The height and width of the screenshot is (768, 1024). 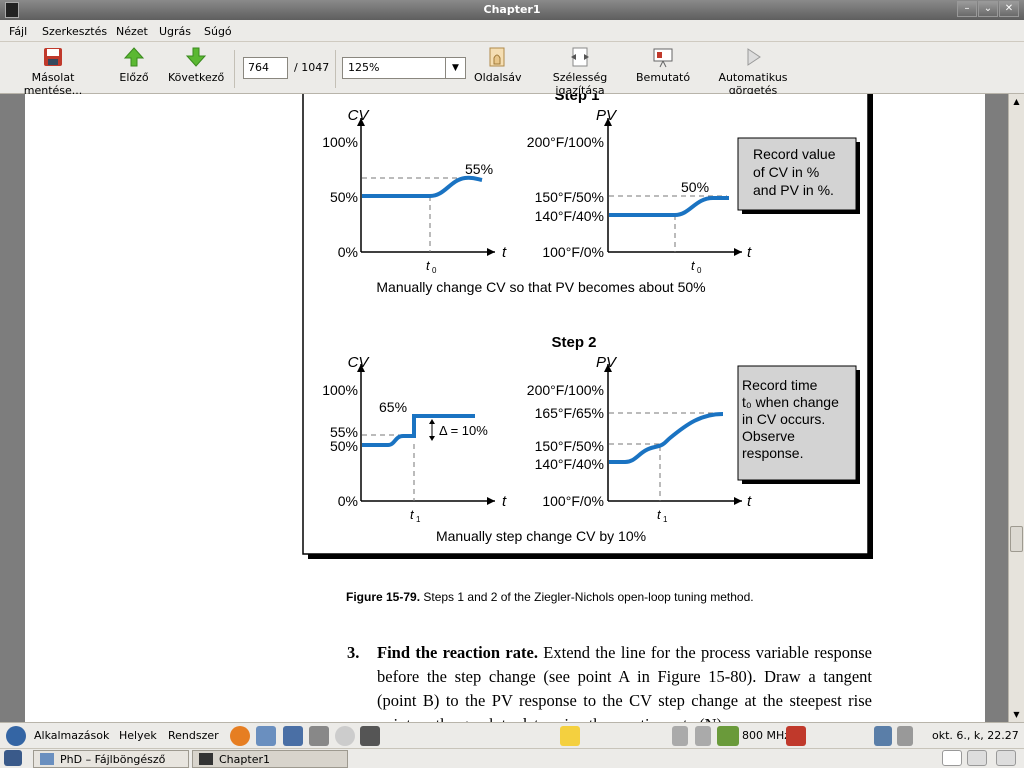 What do you see at coordinates (293, 736) in the screenshot?
I see `terminal-icon` at bounding box center [293, 736].